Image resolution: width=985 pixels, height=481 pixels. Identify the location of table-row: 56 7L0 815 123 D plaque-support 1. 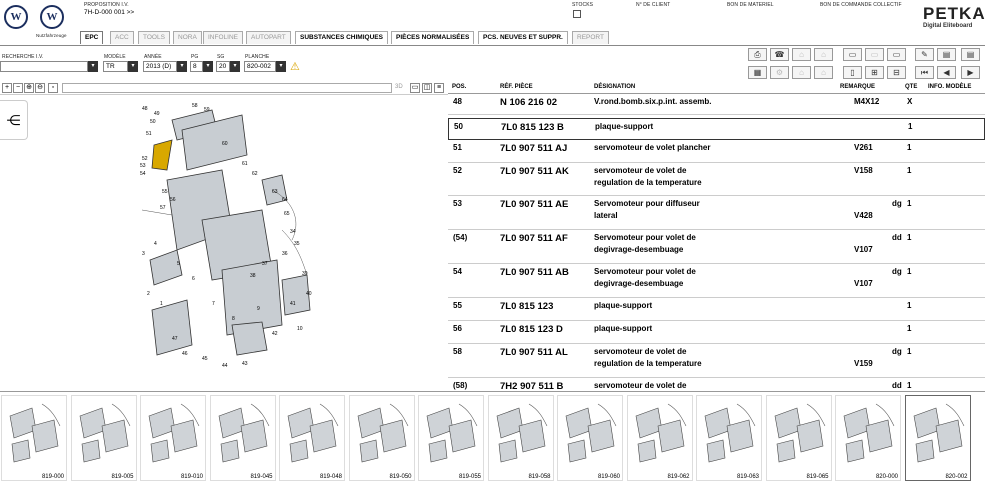
(716, 332).